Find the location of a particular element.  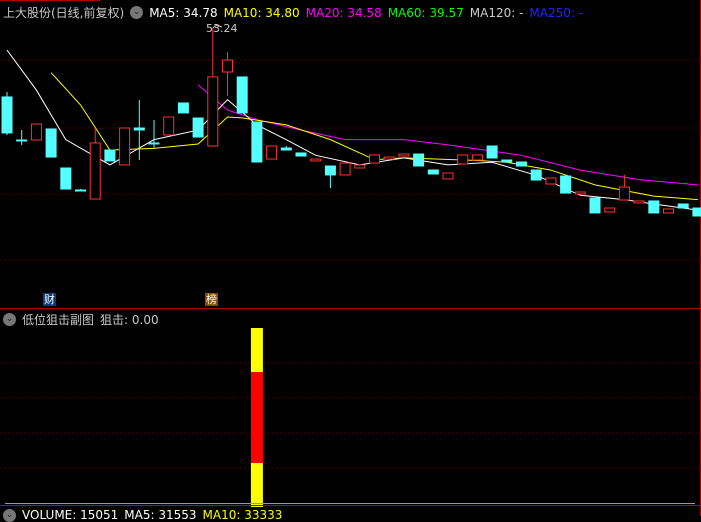

volume-header: ⌄ VOLUME: 15051 MA5: 31553 MA10: 33333 is located at coordinates (142, 515).